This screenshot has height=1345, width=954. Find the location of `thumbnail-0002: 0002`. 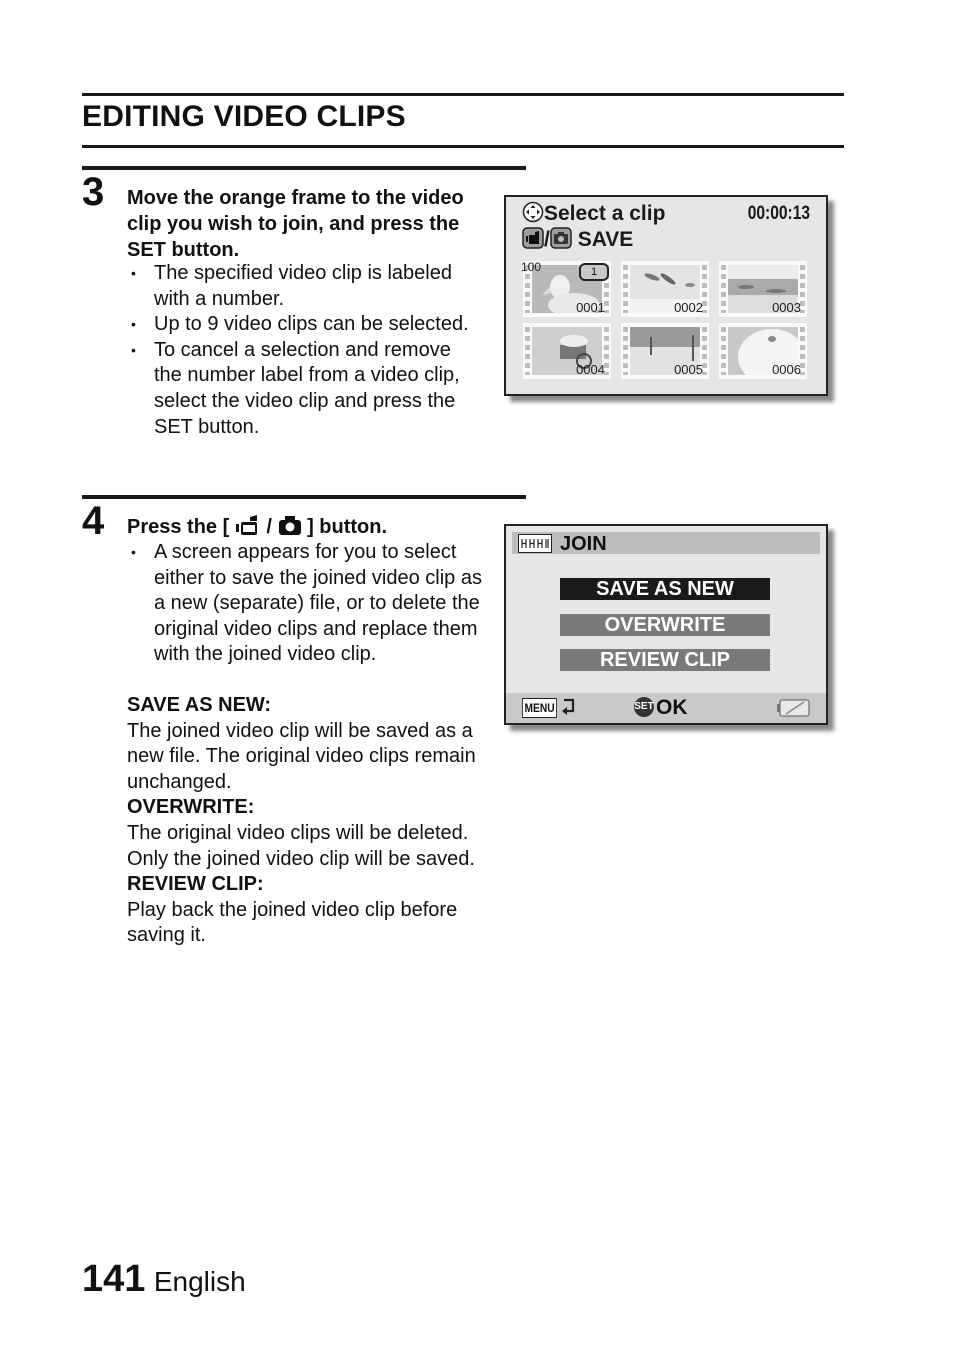

thumbnail-0002: 0002 is located at coordinates (665, 289).